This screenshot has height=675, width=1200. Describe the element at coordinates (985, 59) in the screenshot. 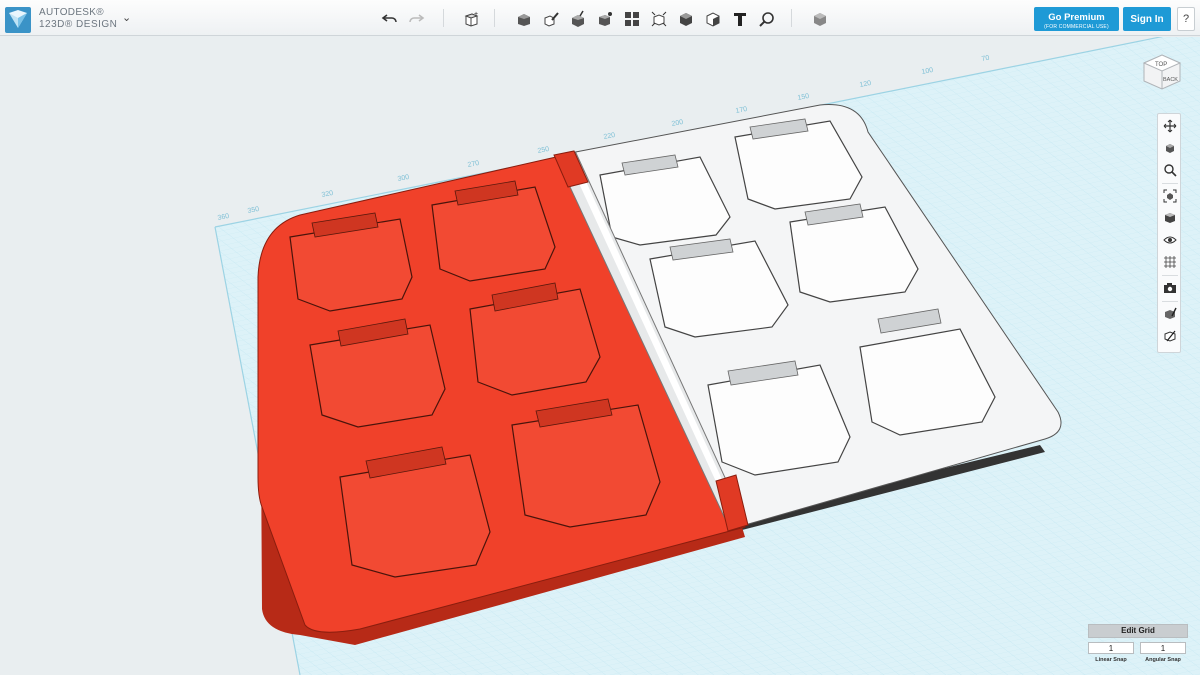

I see `ruler-label: 70` at that location.